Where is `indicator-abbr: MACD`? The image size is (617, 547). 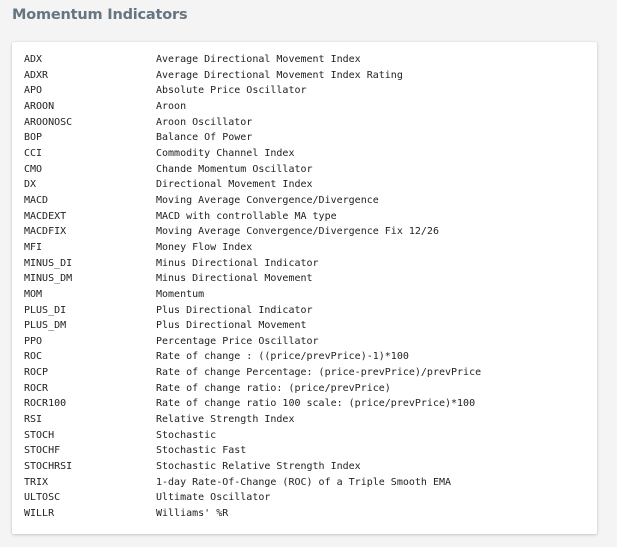 indicator-abbr: MACD is located at coordinates (36, 200).